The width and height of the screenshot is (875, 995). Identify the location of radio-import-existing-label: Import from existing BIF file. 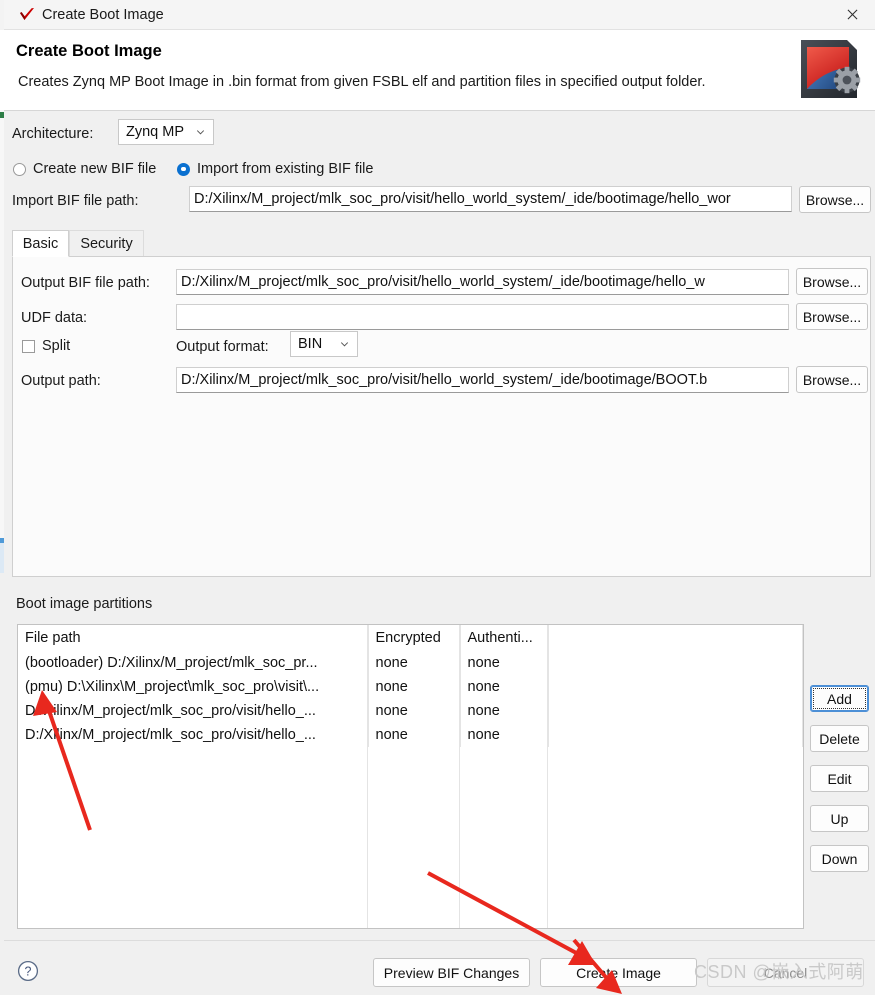
(285, 169).